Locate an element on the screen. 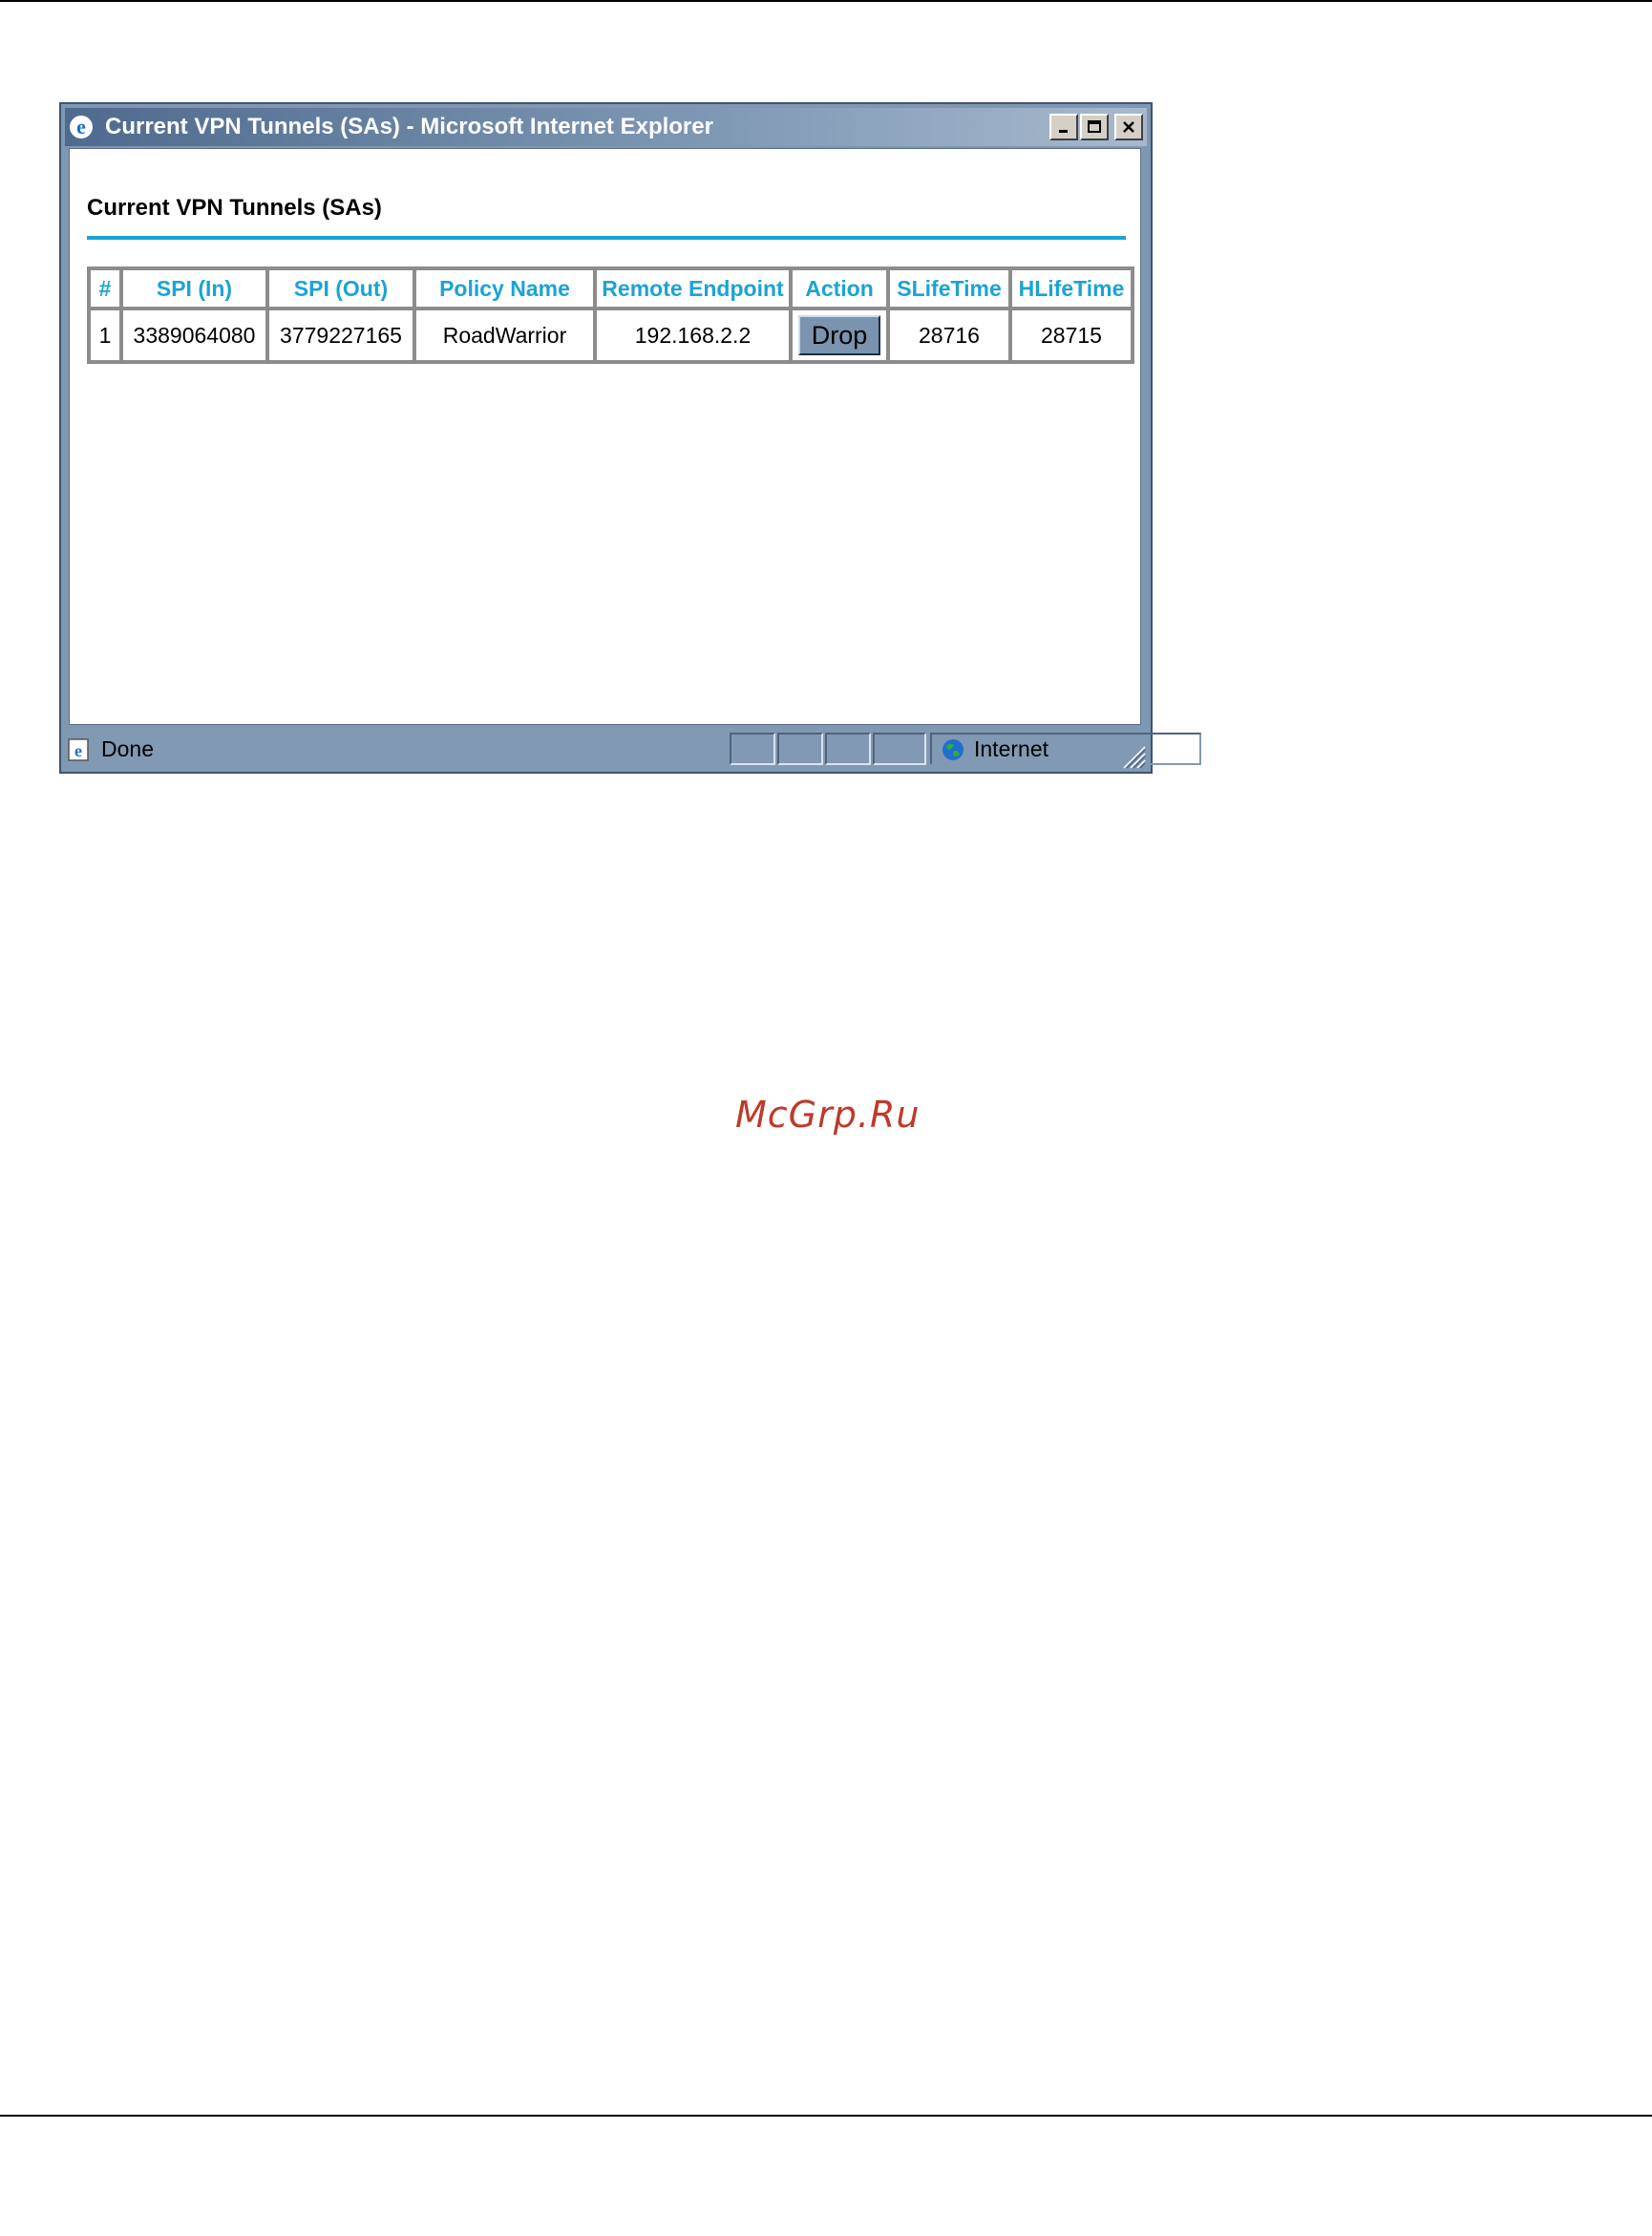 The image size is (1652, 2236). cell-action: Drop is located at coordinates (839, 335).